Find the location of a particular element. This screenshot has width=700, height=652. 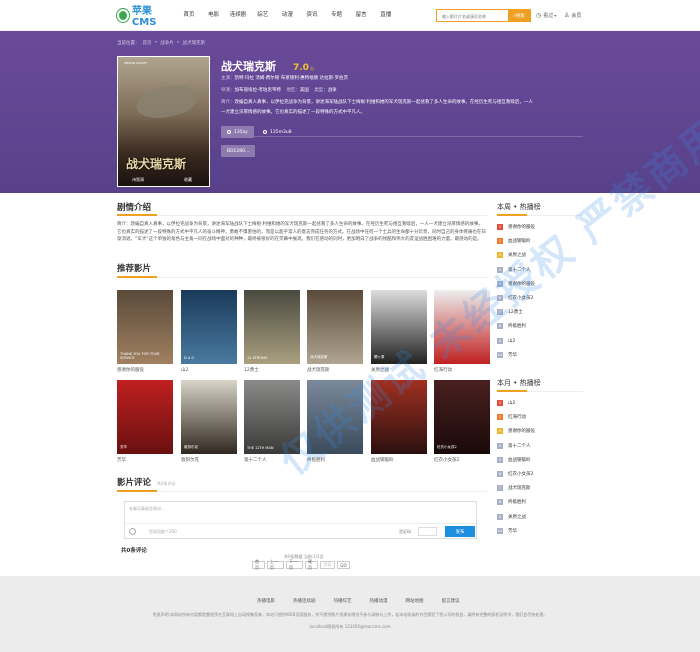

crumb-category: 战争片 is located at coordinates (167, 43).